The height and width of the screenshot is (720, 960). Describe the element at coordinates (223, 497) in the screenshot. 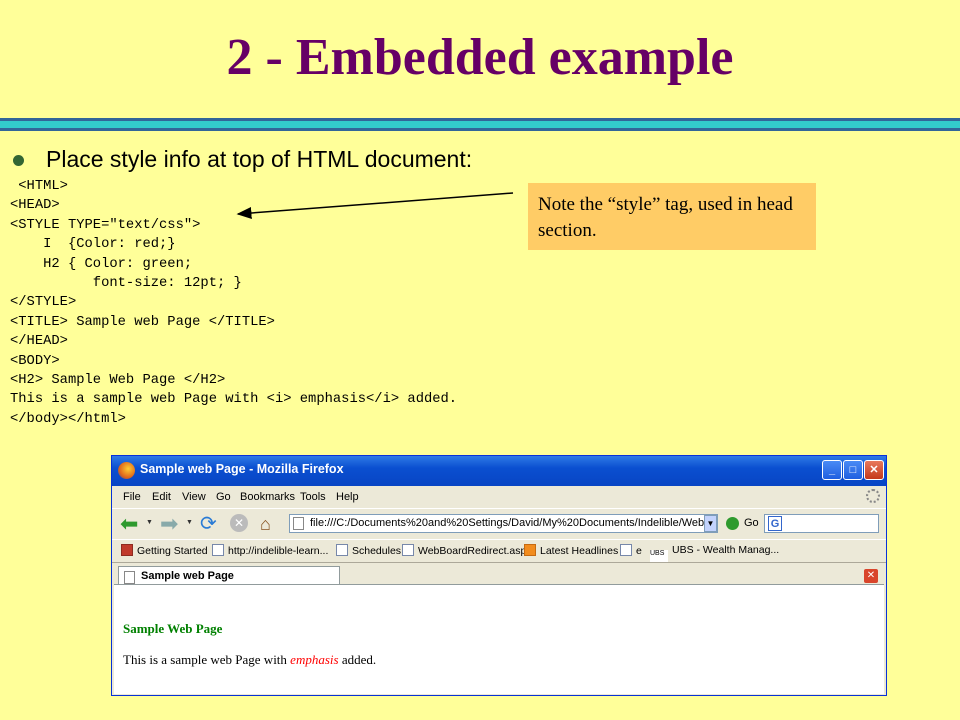

I see `menu-go: Go` at that location.